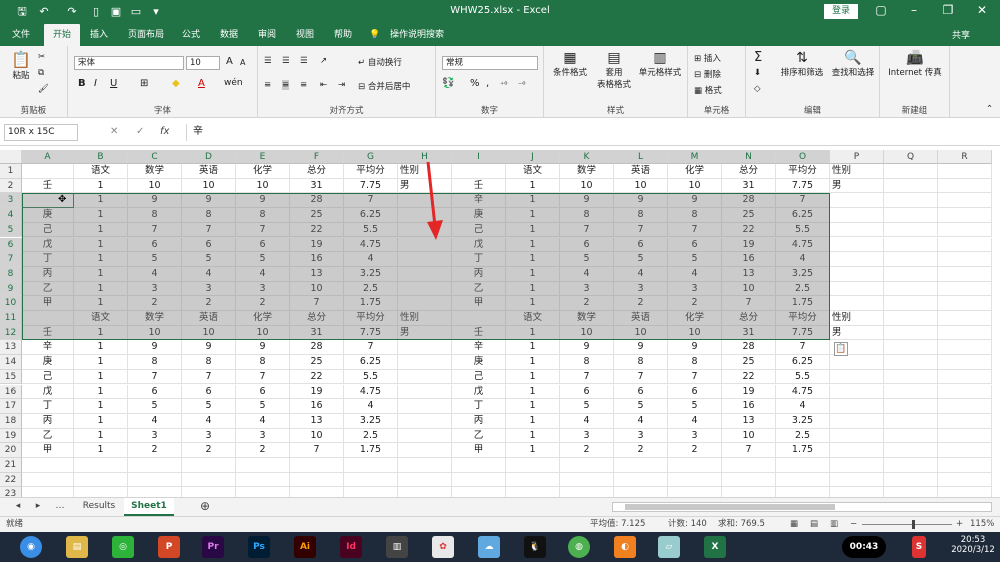 Image resolution: width=1000 pixels, height=562 pixels. Describe the element at coordinates (21, 35) in the screenshot. I see `tab-file: 文件` at that location.